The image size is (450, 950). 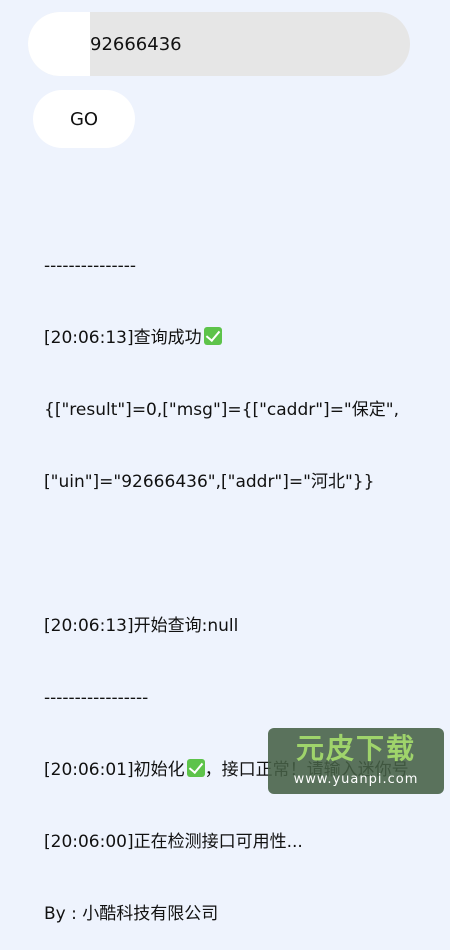 What do you see at coordinates (355, 748) in the screenshot?
I see `watermark-title: 元皮下载` at bounding box center [355, 748].